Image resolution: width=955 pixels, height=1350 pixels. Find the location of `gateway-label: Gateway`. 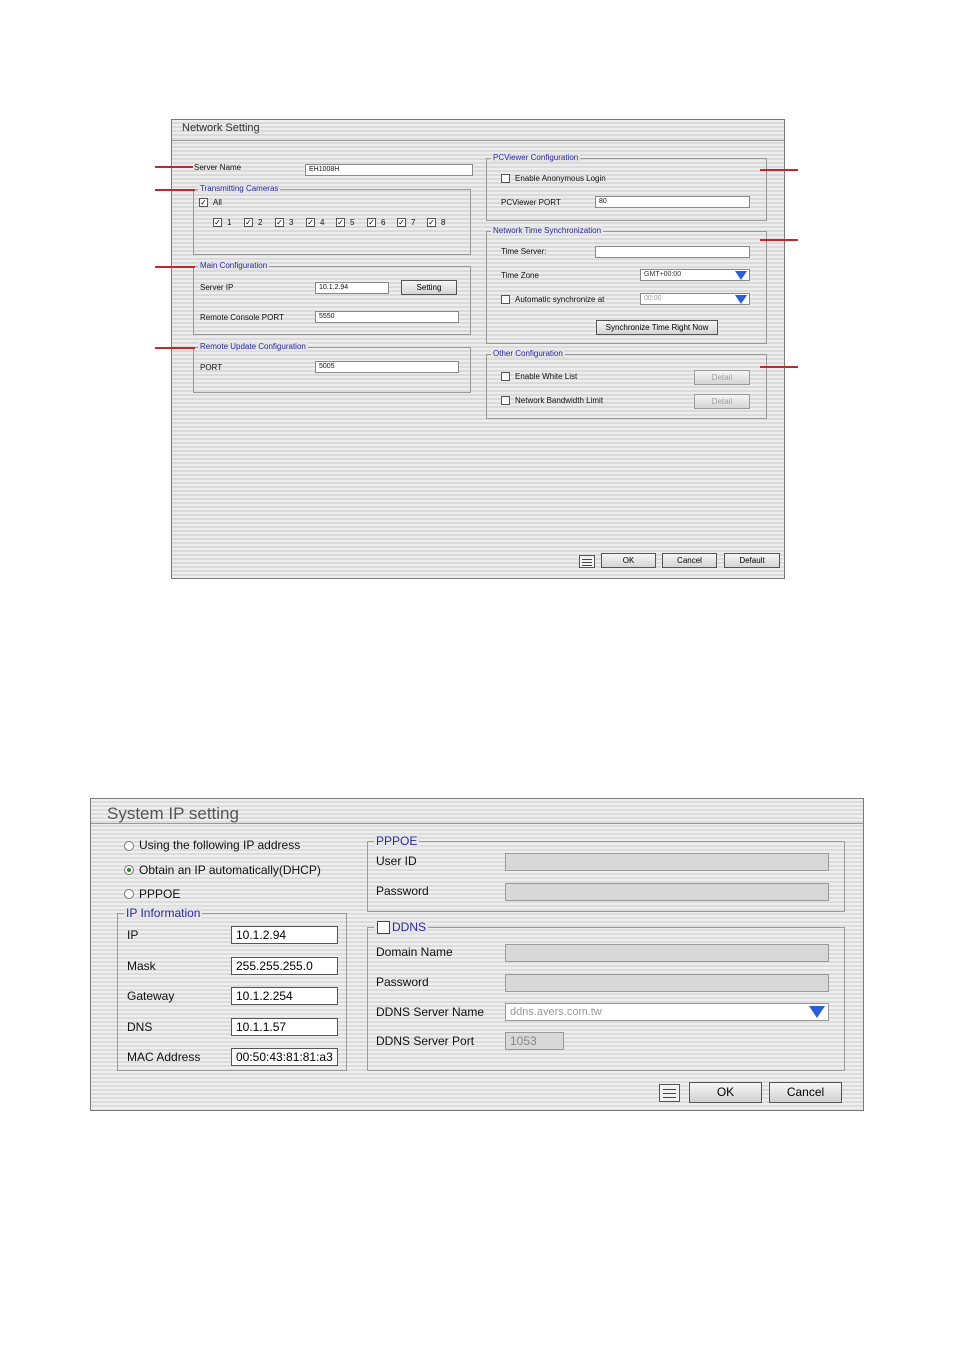

gateway-label: Gateway is located at coordinates (151, 996).